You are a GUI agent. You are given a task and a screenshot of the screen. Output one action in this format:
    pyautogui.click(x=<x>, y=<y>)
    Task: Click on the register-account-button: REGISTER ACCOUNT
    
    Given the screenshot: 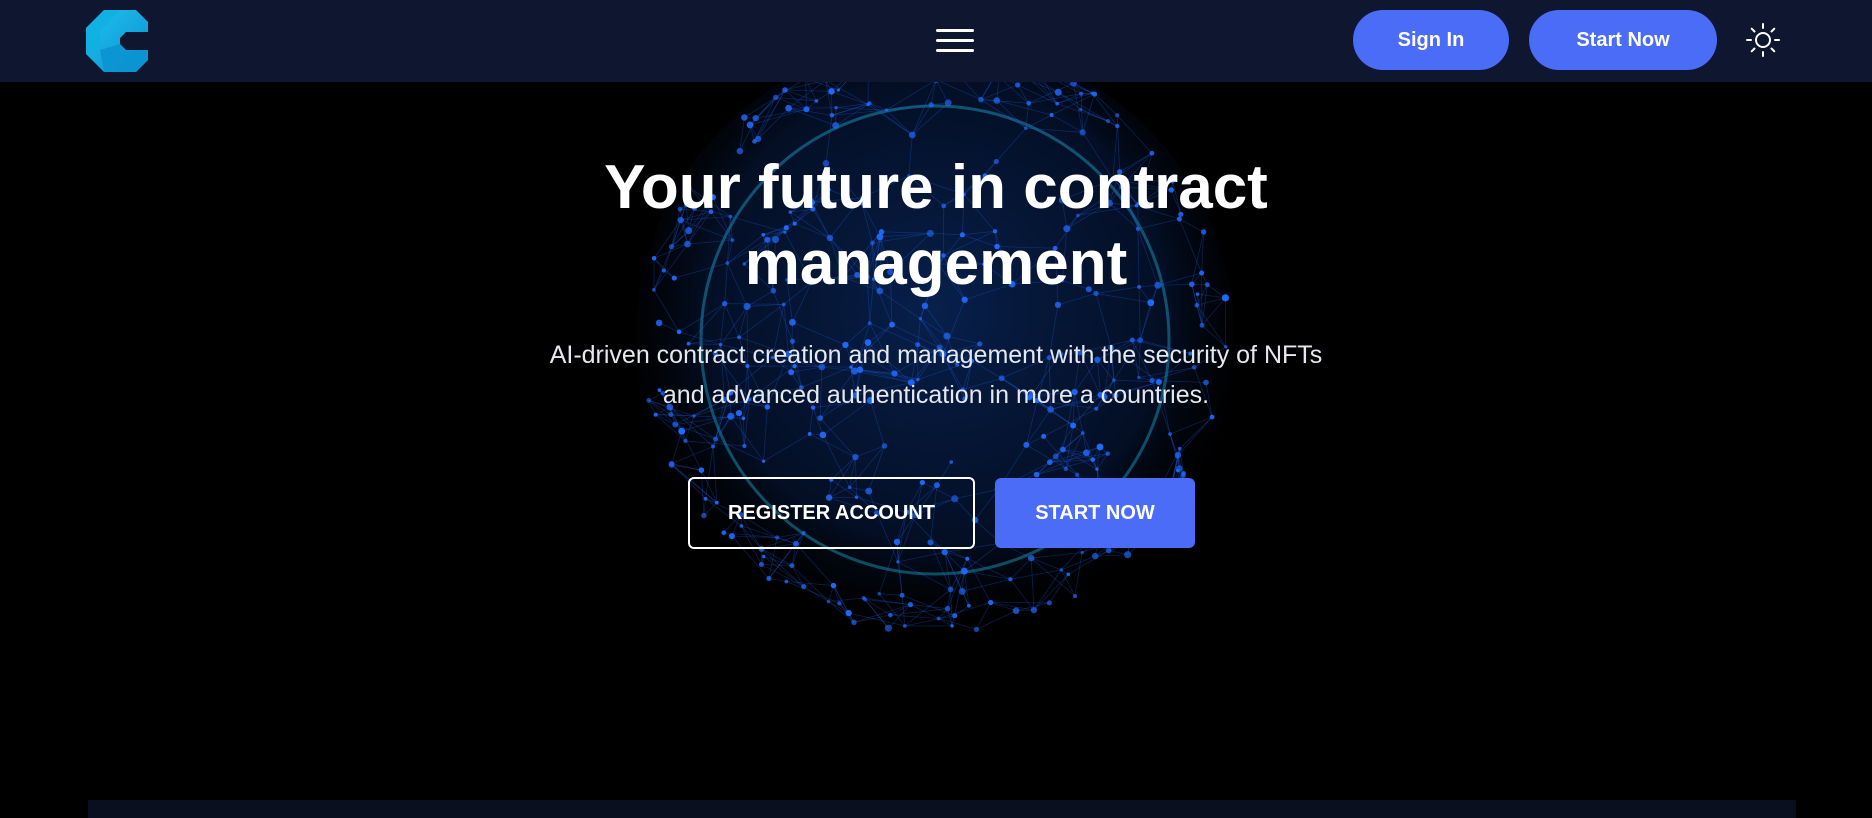 What is the action you would take?
    pyautogui.click(x=831, y=513)
    